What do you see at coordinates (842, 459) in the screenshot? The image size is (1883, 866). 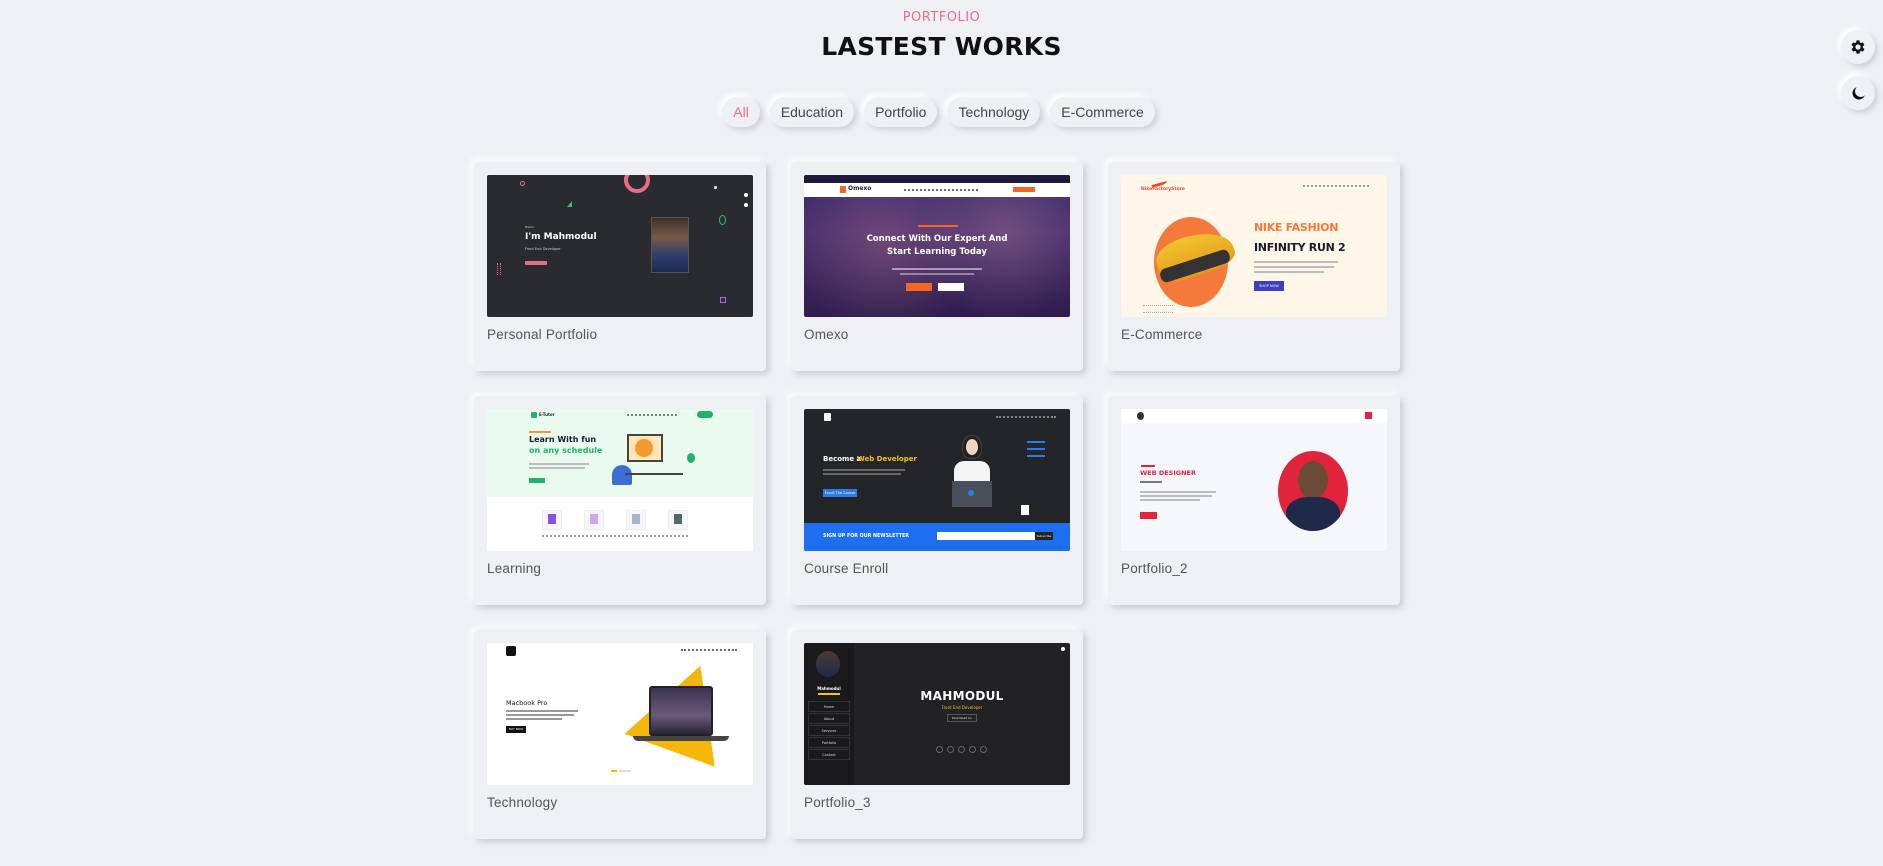 I see `preview-headline: Become a` at bounding box center [842, 459].